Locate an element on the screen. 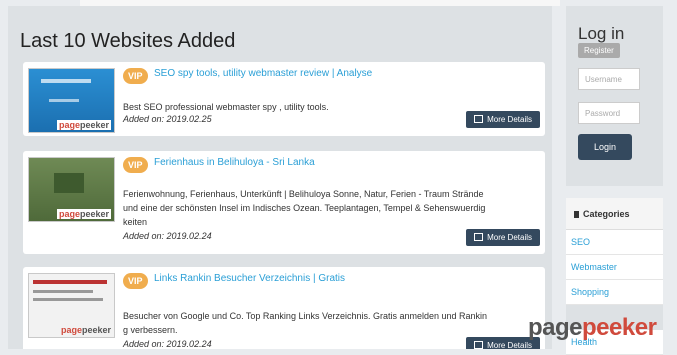  page-title: Last 10 Websites Added is located at coordinates (128, 41).